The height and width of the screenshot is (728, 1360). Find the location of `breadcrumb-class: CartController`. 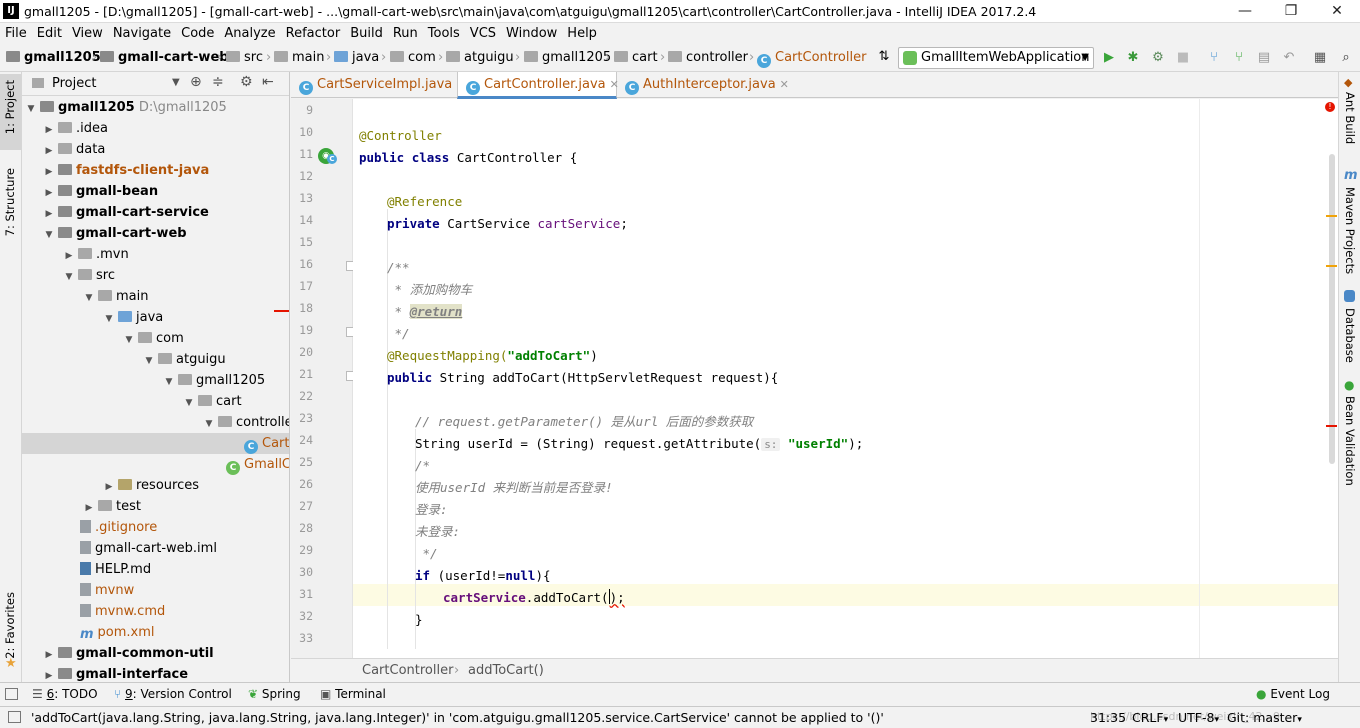

breadcrumb-class: CartController is located at coordinates (407, 670).